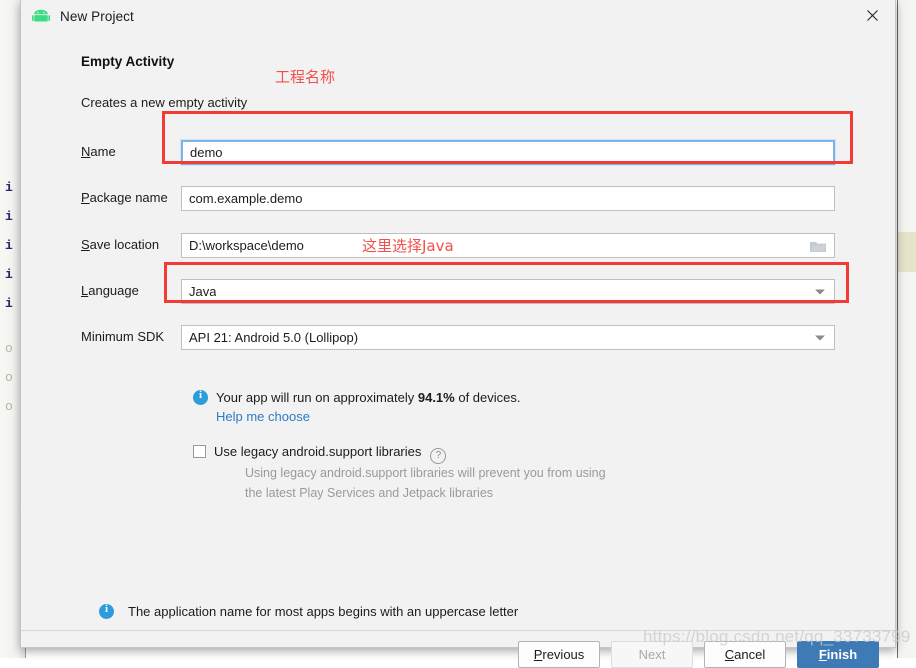 Image resolution: width=916 pixels, height=668 pixels. I want to click on next-button: Next, so click(652, 654).